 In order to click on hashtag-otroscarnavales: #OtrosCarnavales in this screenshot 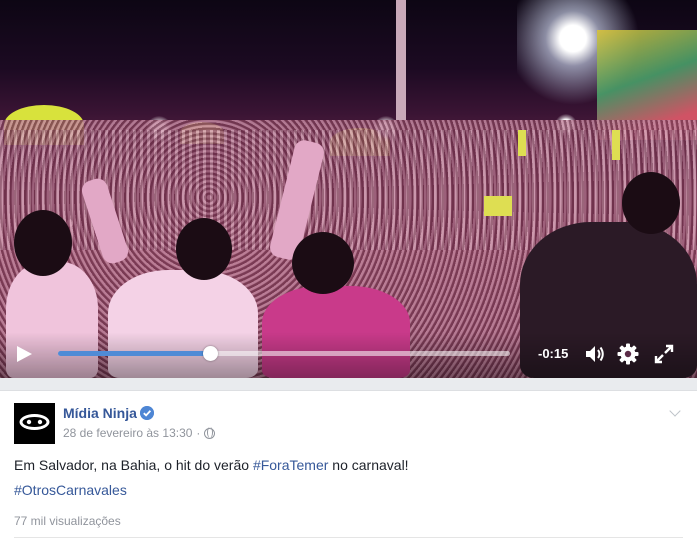, I will do `click(70, 490)`.